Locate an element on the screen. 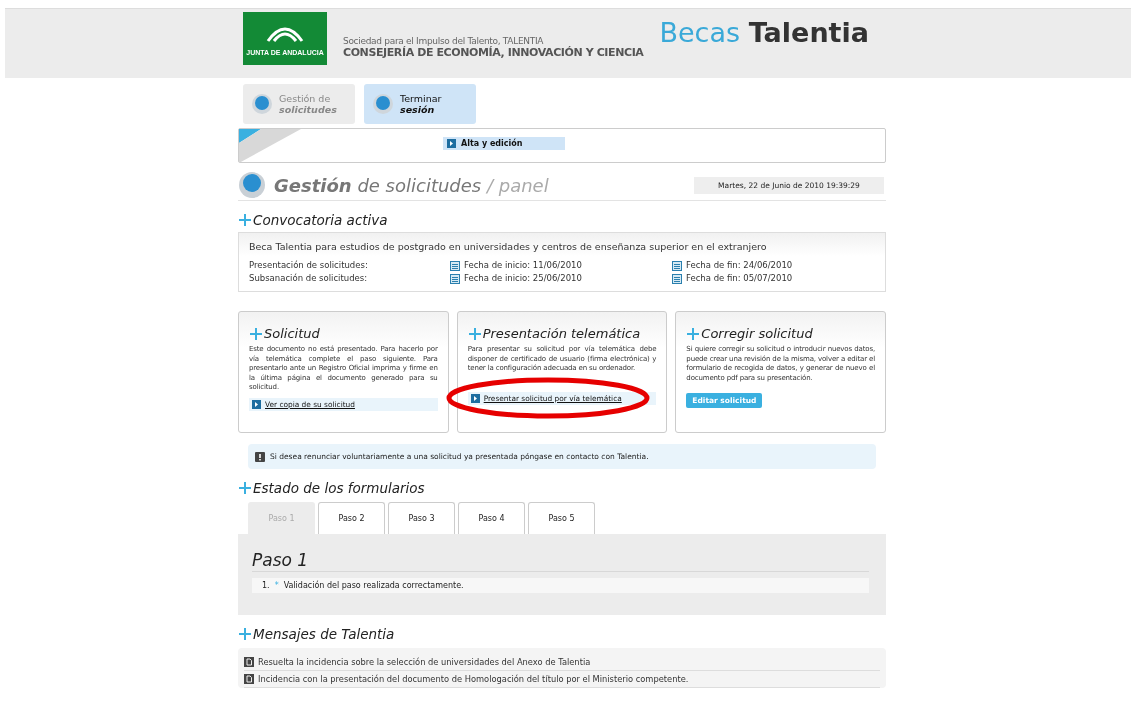 The height and width of the screenshot is (713, 1131). step-tab: Paso 4 is located at coordinates (491, 518).